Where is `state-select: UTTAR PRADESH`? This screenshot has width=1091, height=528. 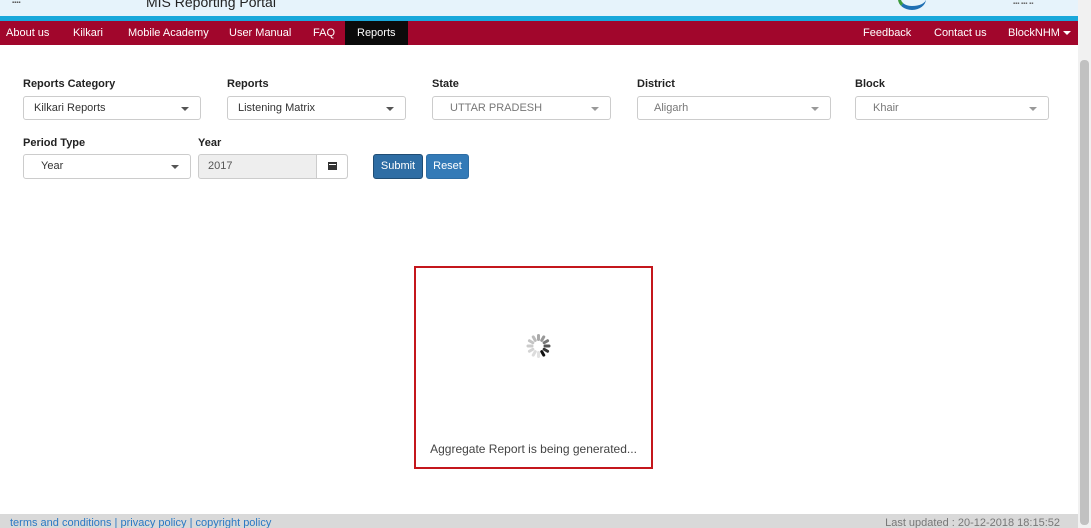 state-select: UTTAR PRADESH is located at coordinates (521, 108).